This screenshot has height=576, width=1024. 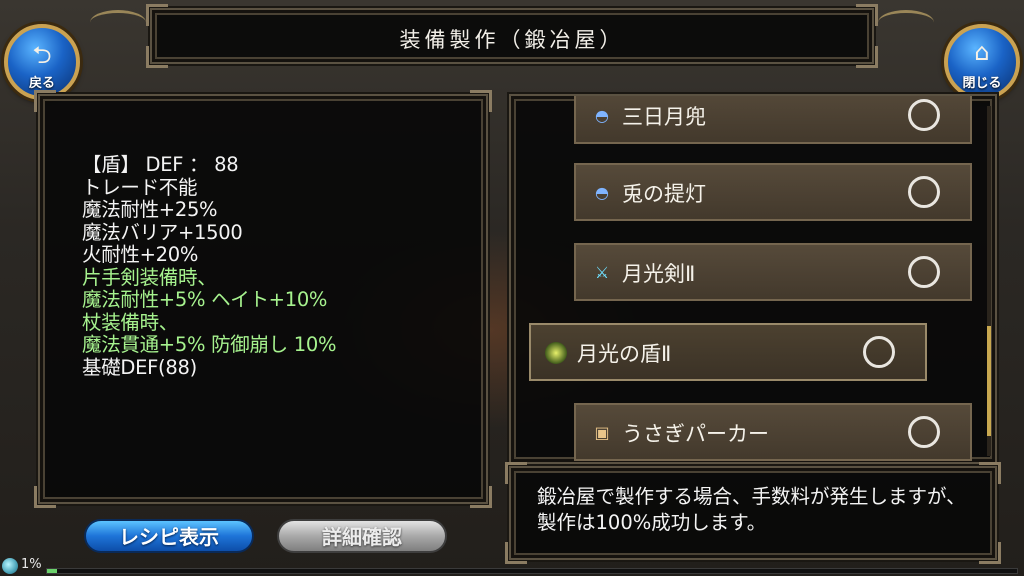 What do you see at coordinates (982, 52) in the screenshot?
I see `home-icon: ⌂` at bounding box center [982, 52].